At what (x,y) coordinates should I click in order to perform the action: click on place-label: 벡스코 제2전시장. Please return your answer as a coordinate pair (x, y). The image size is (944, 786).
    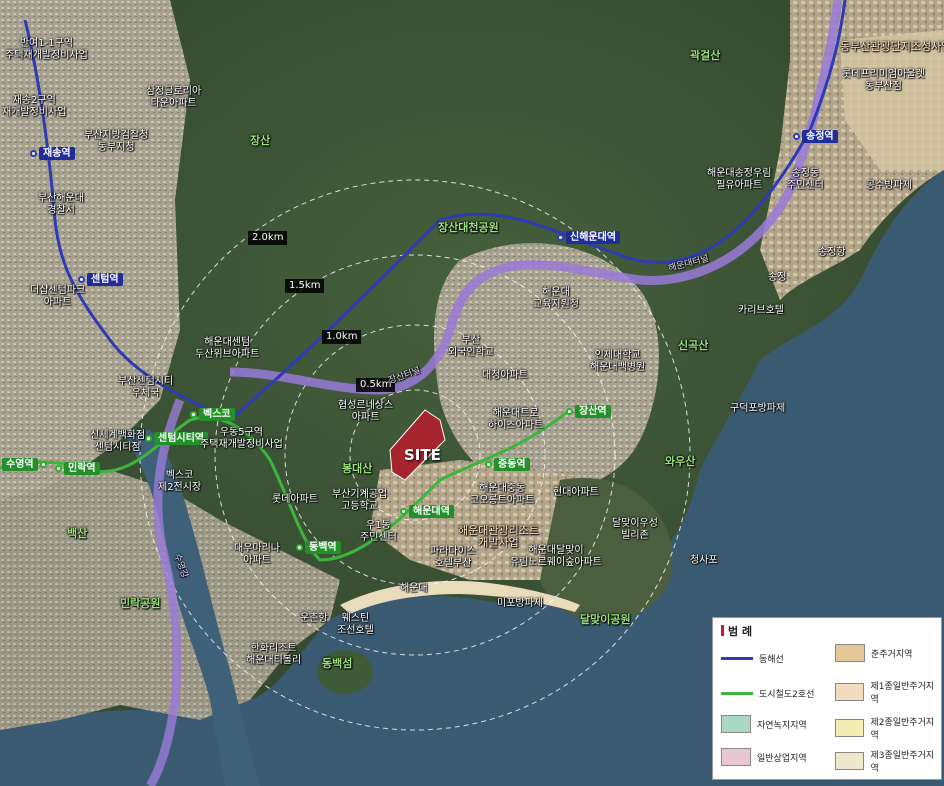
    Looking at the image, I should click on (180, 481).